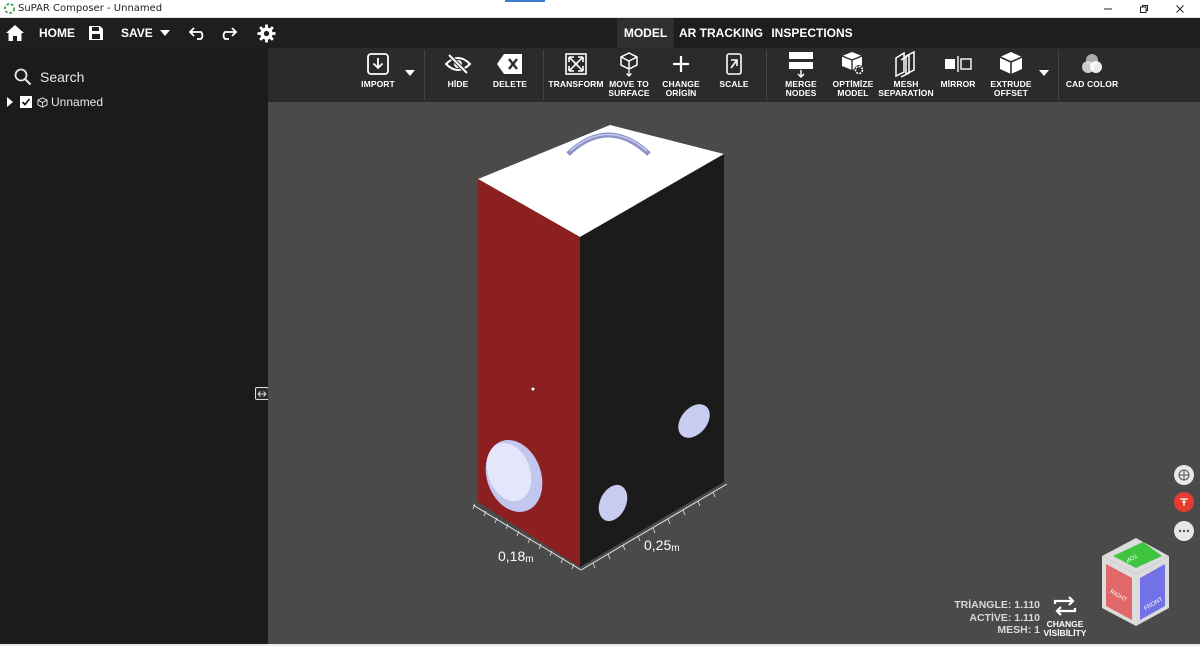 The width and height of the screenshot is (1200, 646). What do you see at coordinates (458, 64) in the screenshot?
I see `eye-slash-icon` at bounding box center [458, 64].